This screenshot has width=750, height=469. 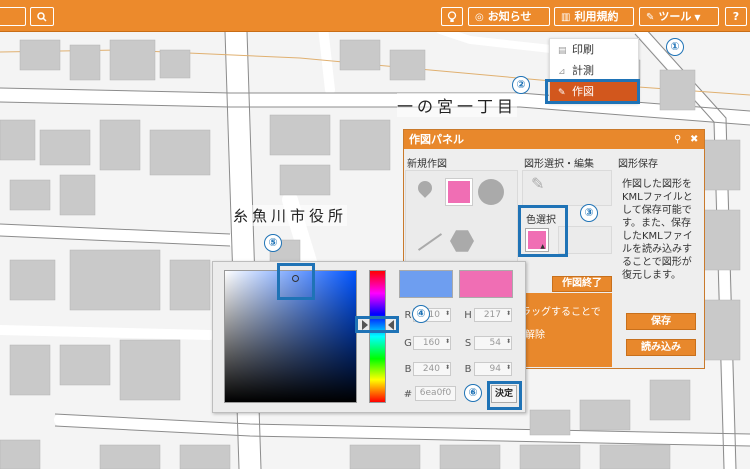 I want to click on edit-pen-icon: ✎, so click(x=540, y=183).